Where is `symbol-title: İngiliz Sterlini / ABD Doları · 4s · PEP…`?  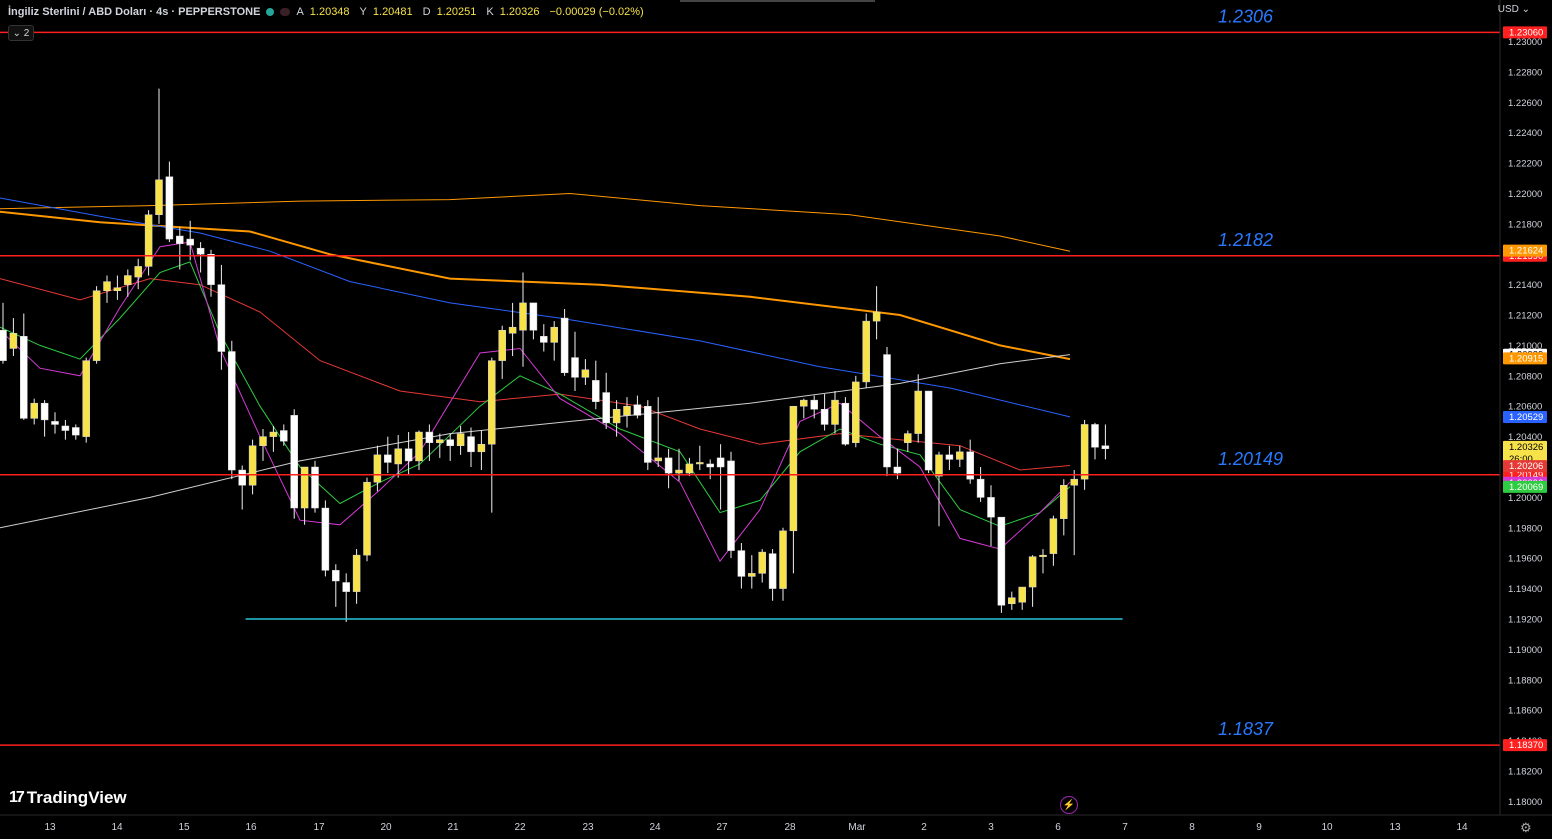
symbol-title: İngiliz Sterlini / ABD Doları · 4s · PEP… is located at coordinates (134, 12).